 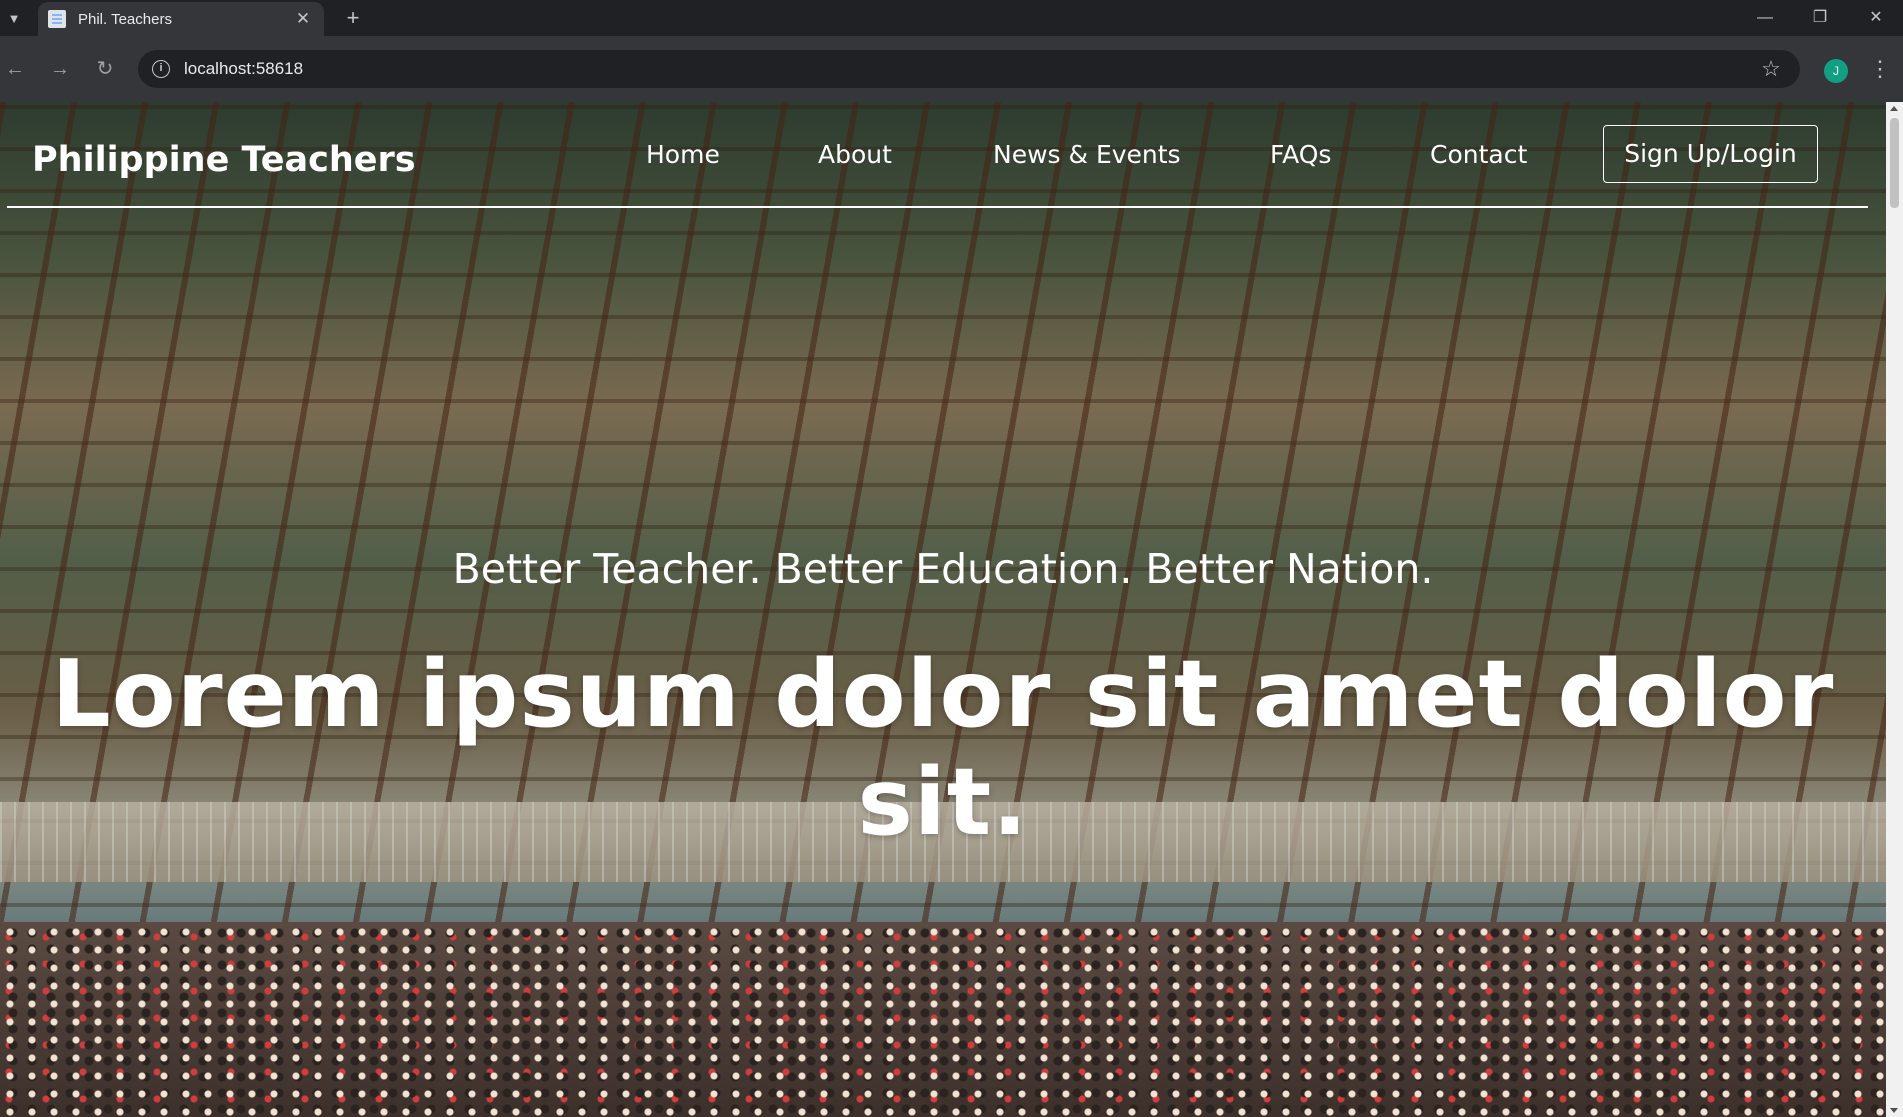 I want to click on browser-toolbar: ← → ↻ i localhost:58618 ☆ J ⋮, so click(x=951, y=69).